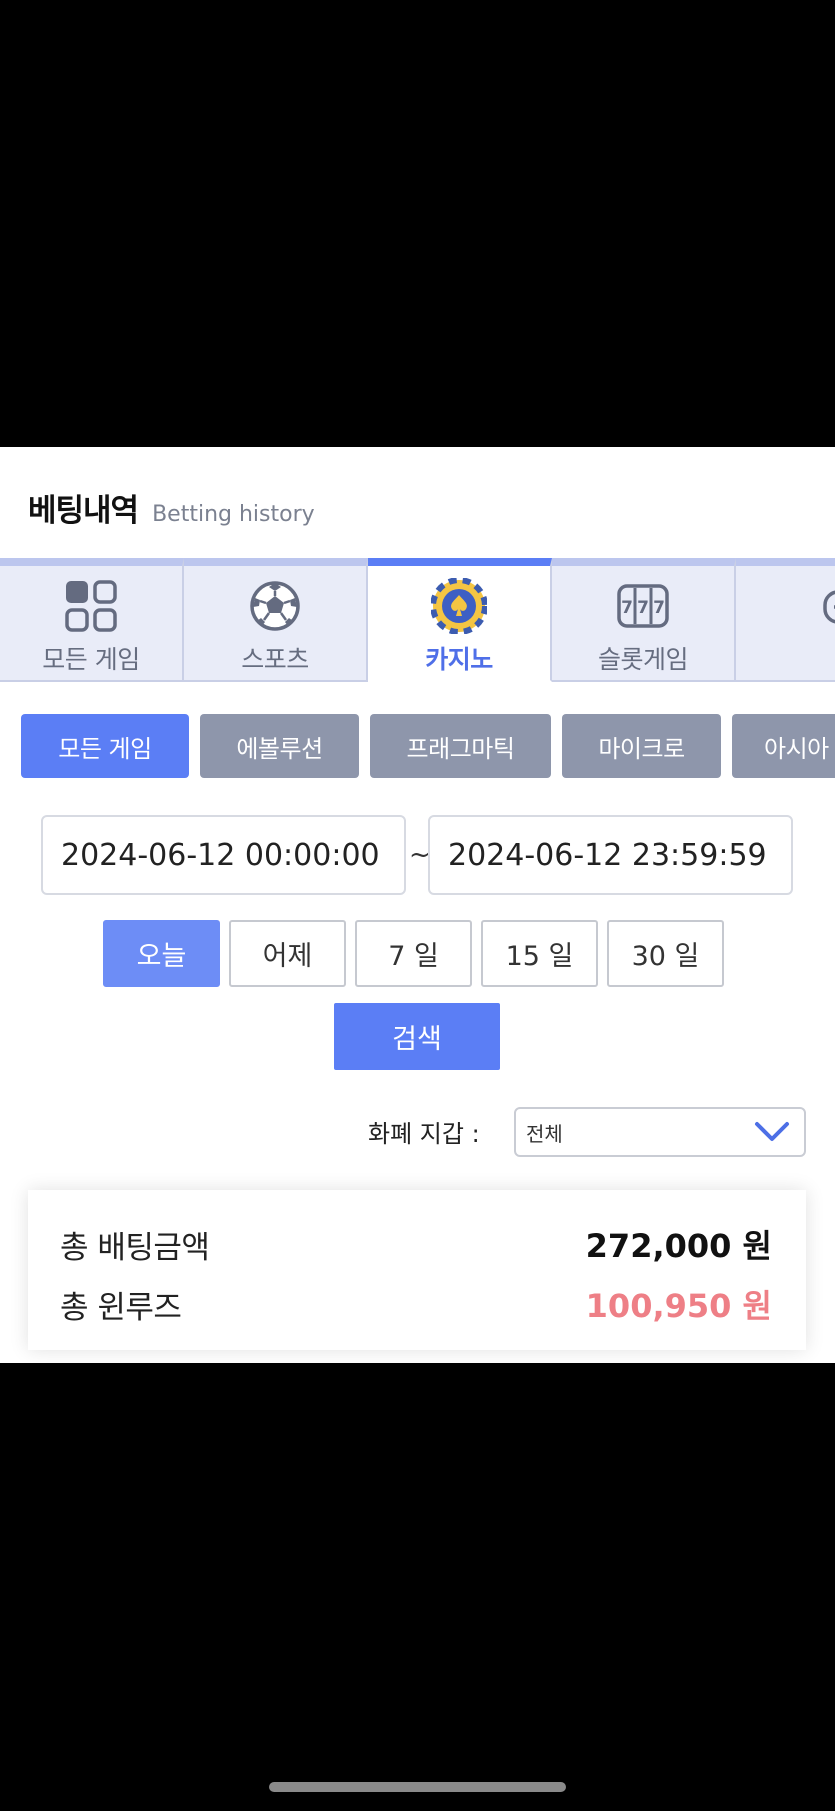  I want to click on total-bet-value: 272,000 원, so click(678, 1246).